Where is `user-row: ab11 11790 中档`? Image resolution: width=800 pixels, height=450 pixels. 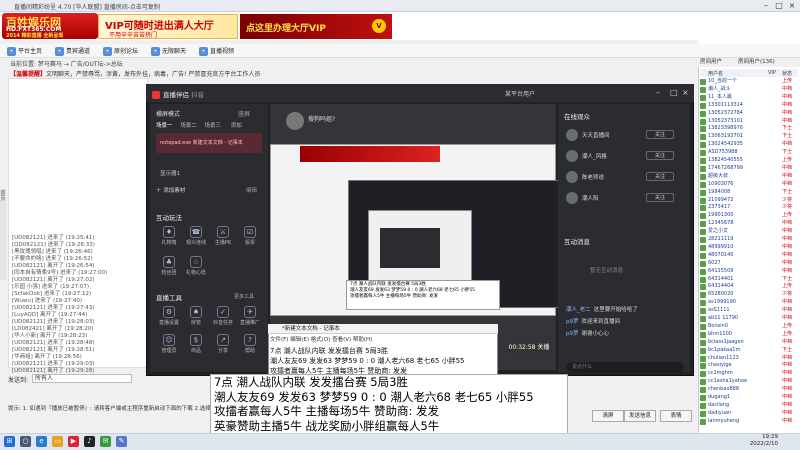 user-row: ab11 11790 中档 is located at coordinates (749, 318).